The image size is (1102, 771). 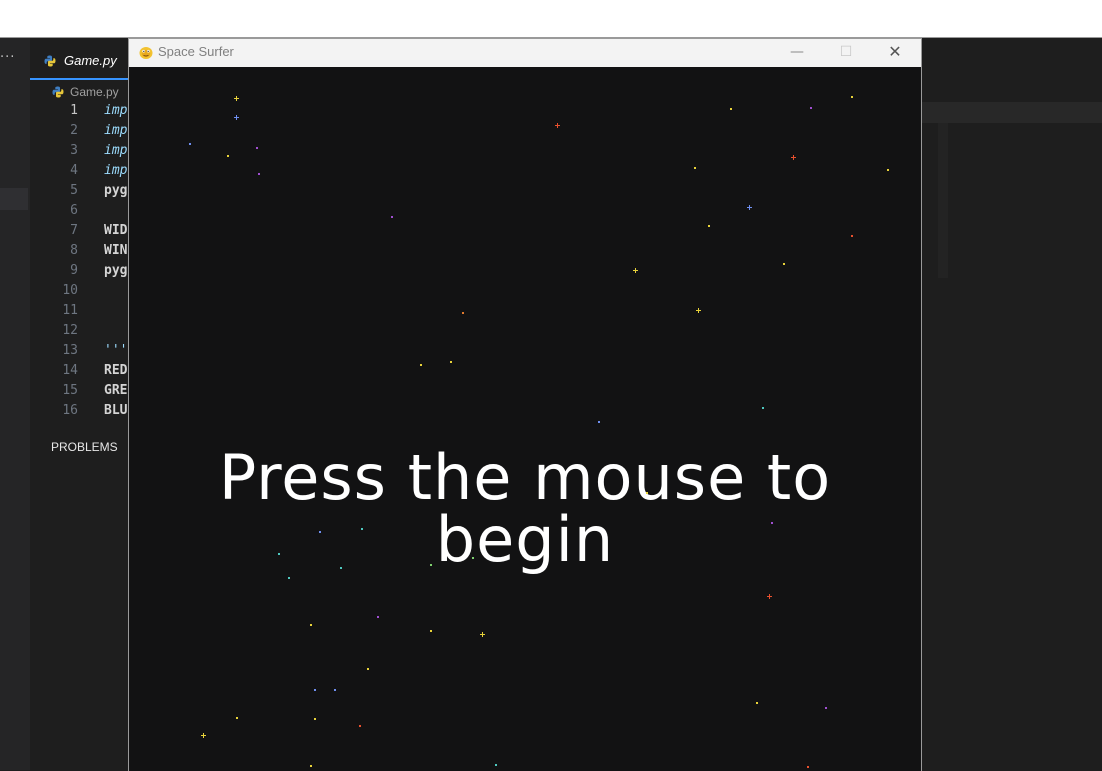 I want to click on window-title: Space Surfer, so click(x=196, y=51).